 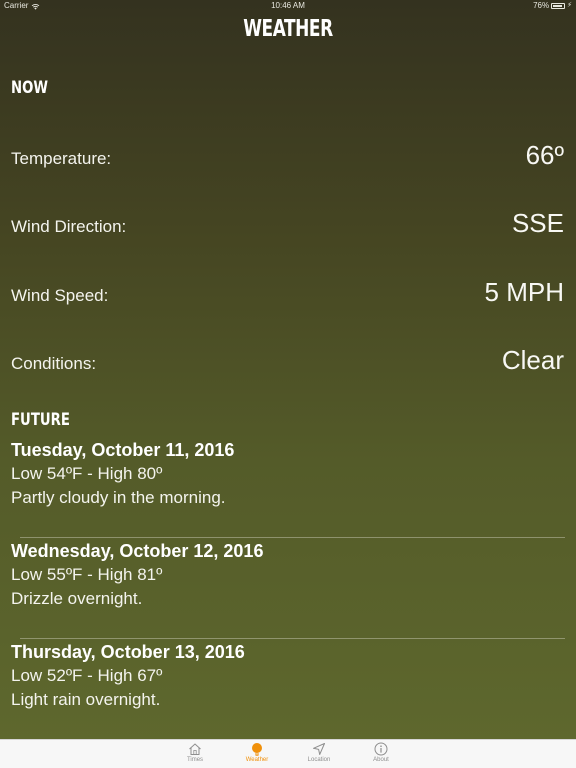 What do you see at coordinates (61, 158) in the screenshot?
I see `temperature-label: Temperature:` at bounding box center [61, 158].